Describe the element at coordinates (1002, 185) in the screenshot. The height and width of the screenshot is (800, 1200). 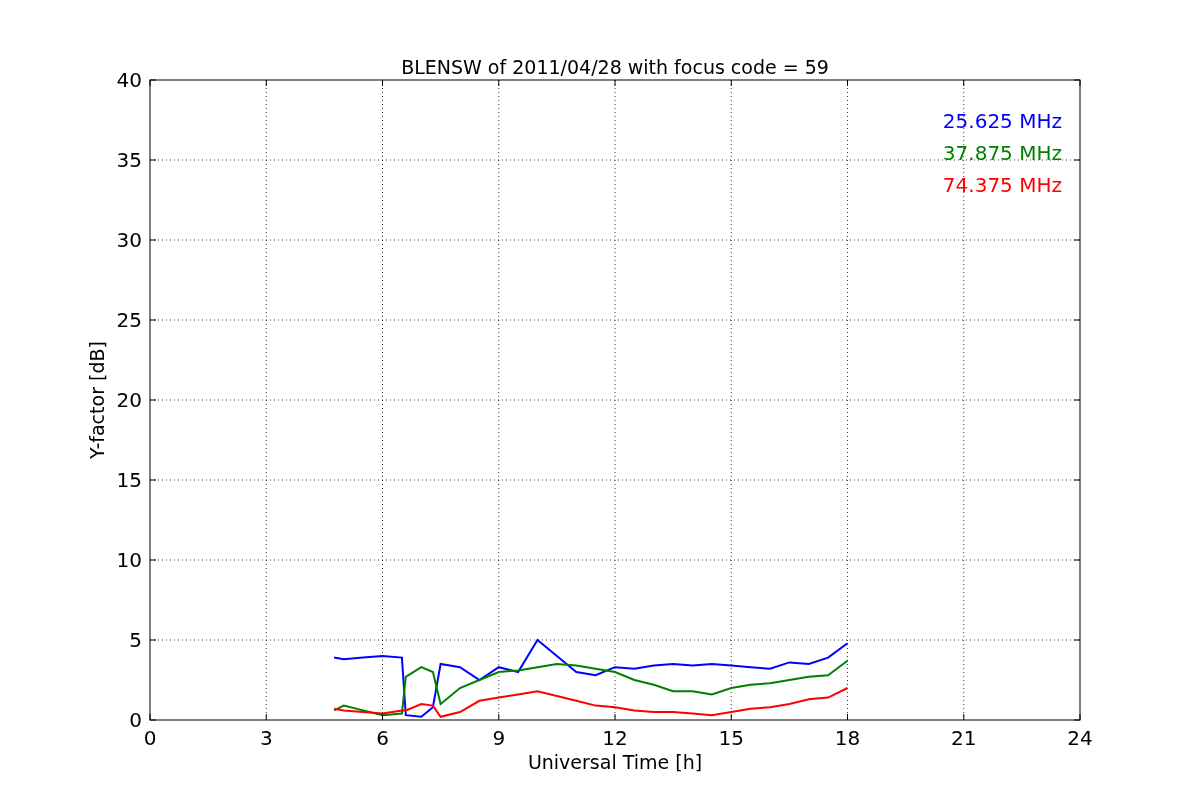
I see `legend-label: 74.375 MHz` at that location.